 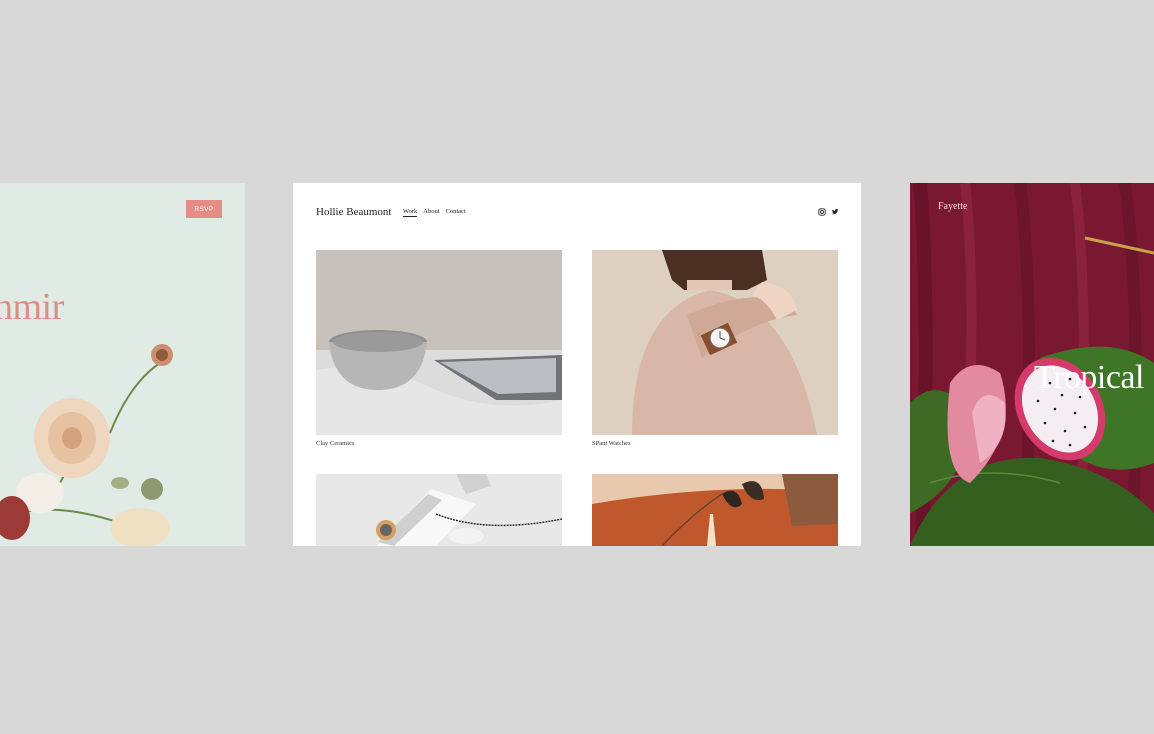 I want to click on watch-photo, so click(x=715, y=342).